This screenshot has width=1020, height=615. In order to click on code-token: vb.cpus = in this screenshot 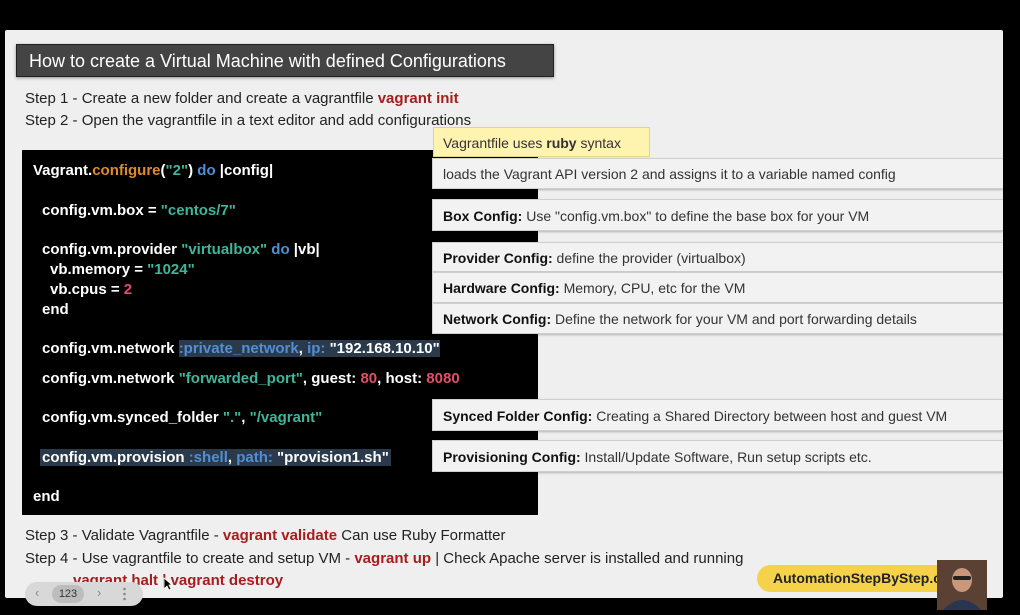, I will do `click(87, 289)`.